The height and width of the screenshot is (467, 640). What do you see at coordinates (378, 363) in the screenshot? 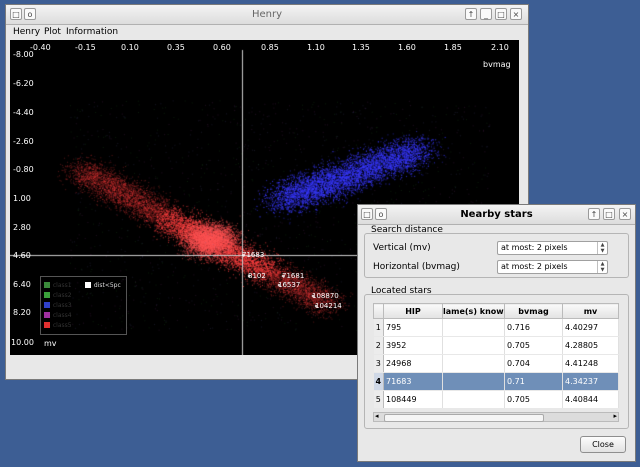
I see `row-number: 3` at bounding box center [378, 363].